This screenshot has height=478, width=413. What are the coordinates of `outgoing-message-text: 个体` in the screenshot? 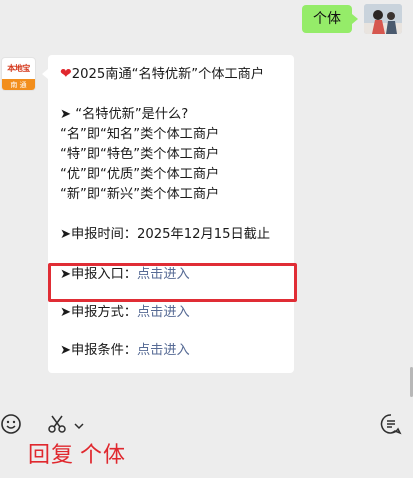 It's located at (327, 19).